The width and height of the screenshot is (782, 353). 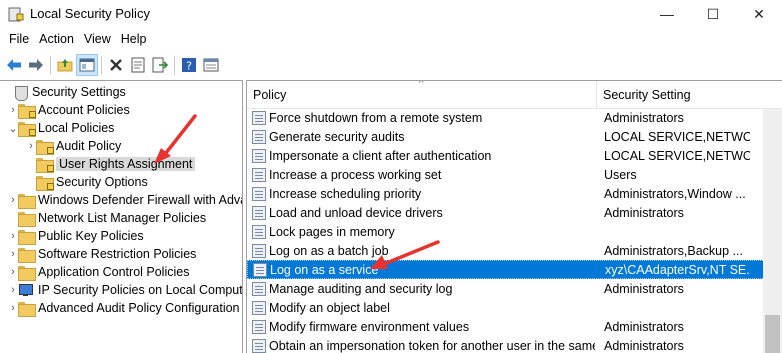 What do you see at coordinates (13, 128) in the screenshot?
I see `chevron-down-icon: ⌄` at bounding box center [13, 128].